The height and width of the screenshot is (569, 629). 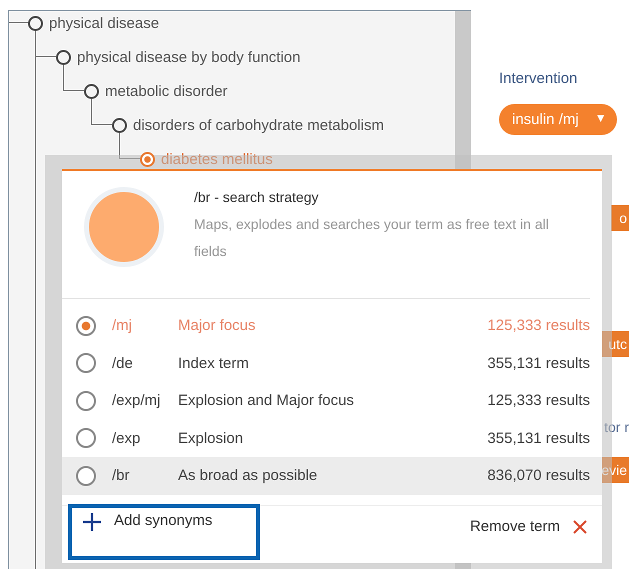 What do you see at coordinates (166, 91) in the screenshot?
I see `tree-item: metabolic disorder` at bounding box center [166, 91].